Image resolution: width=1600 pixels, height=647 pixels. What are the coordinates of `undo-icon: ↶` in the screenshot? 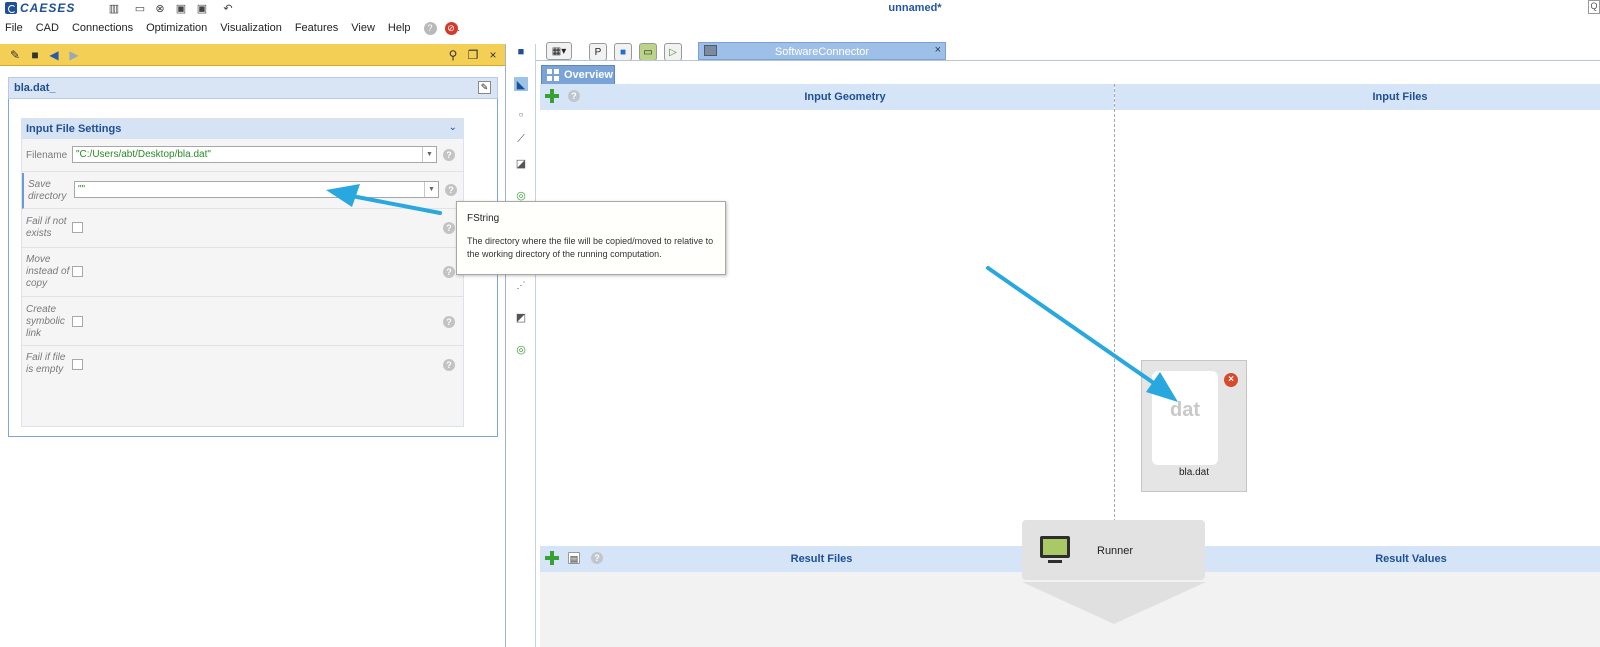 It's located at (228, 8).